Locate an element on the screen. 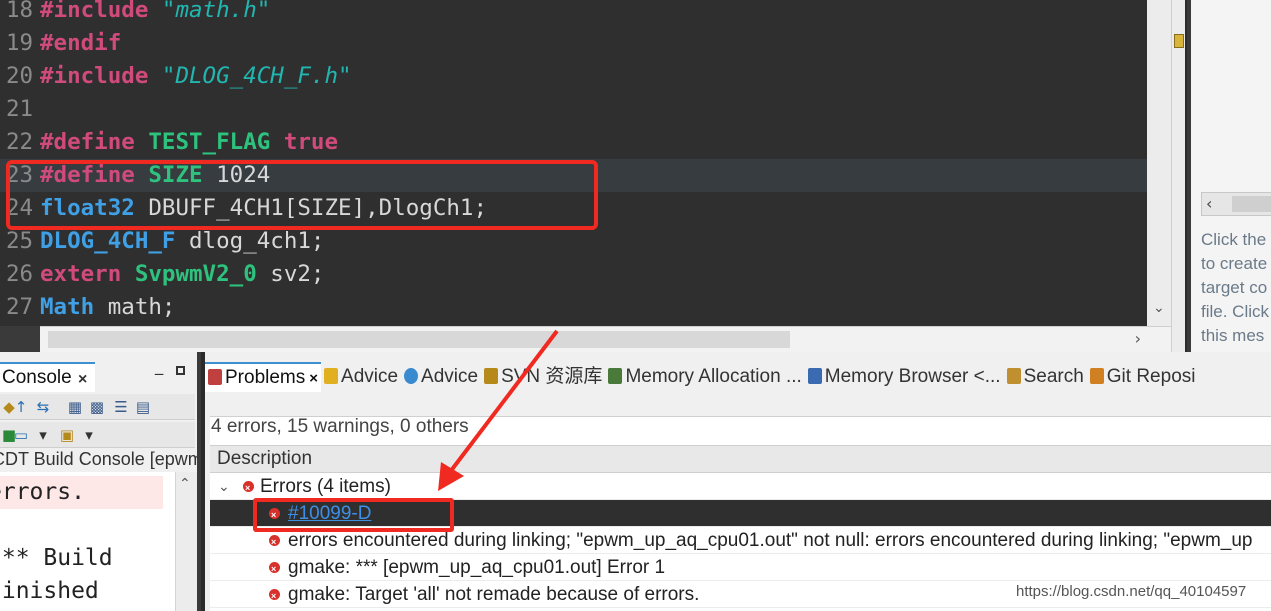 Image resolution: width=1271 pixels, height=611 pixels. globe-icon is located at coordinates (411, 376).